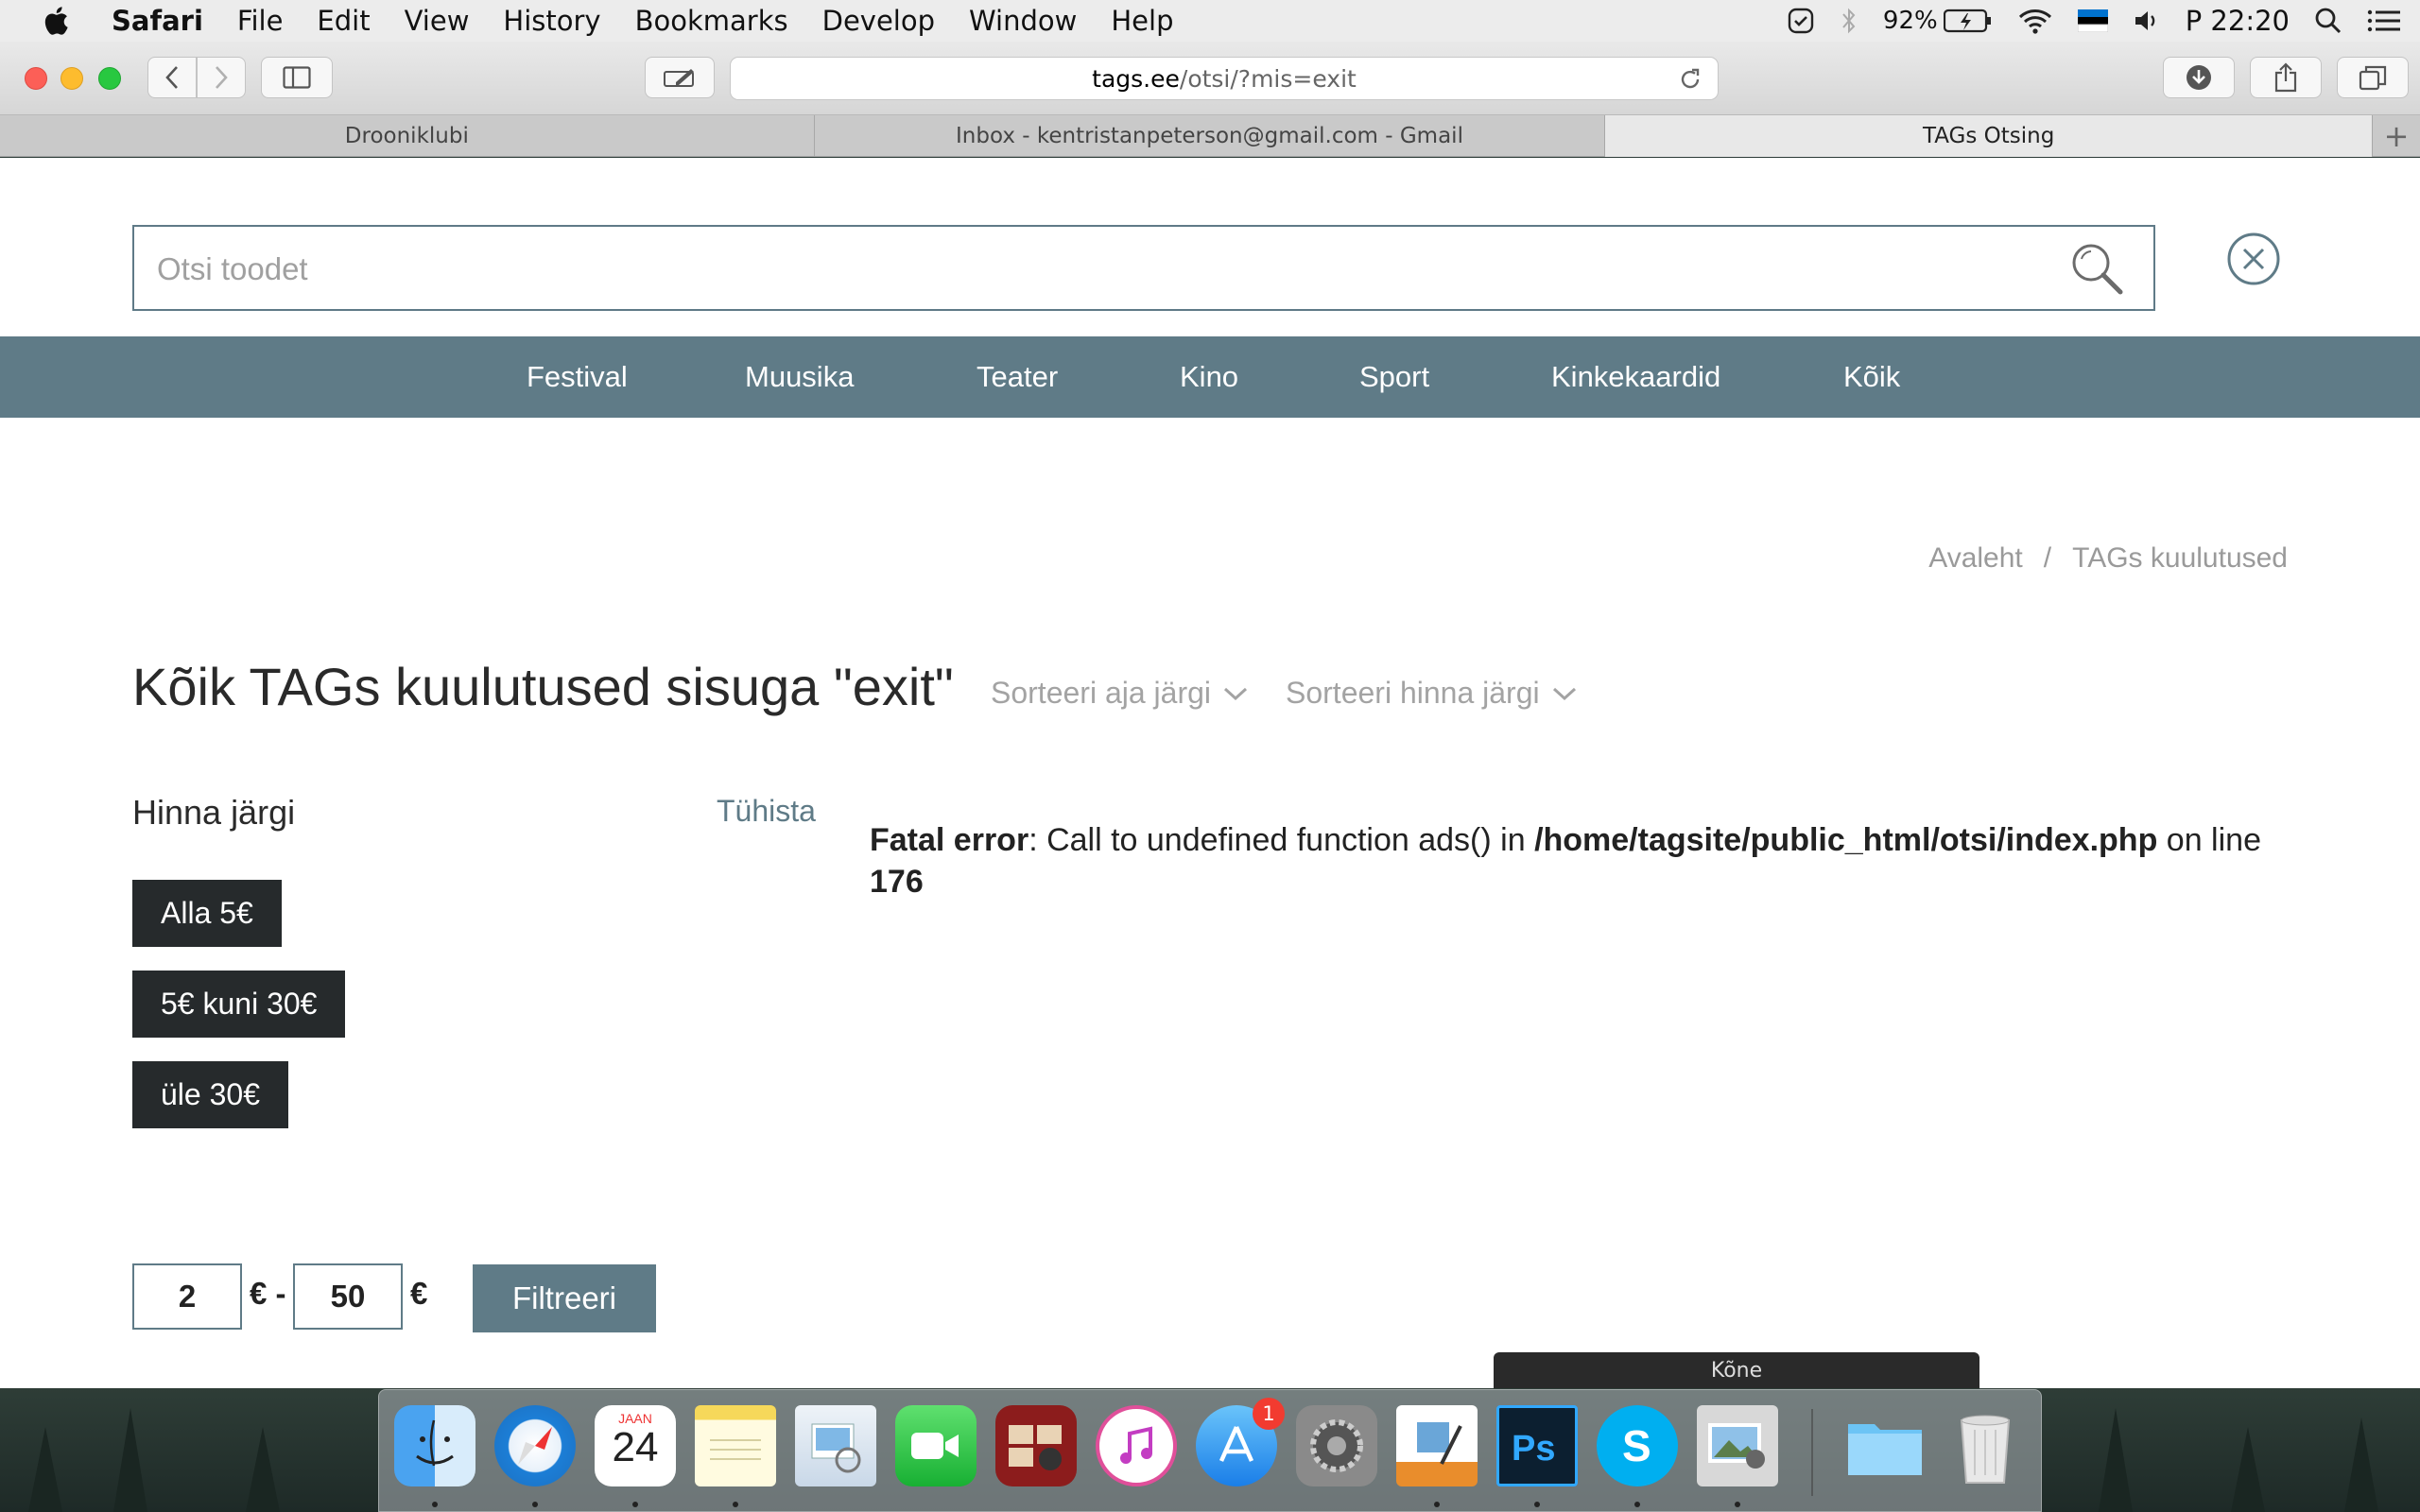  I want to click on sort-by-time: Sorteeri aja järgi, so click(1120, 693).